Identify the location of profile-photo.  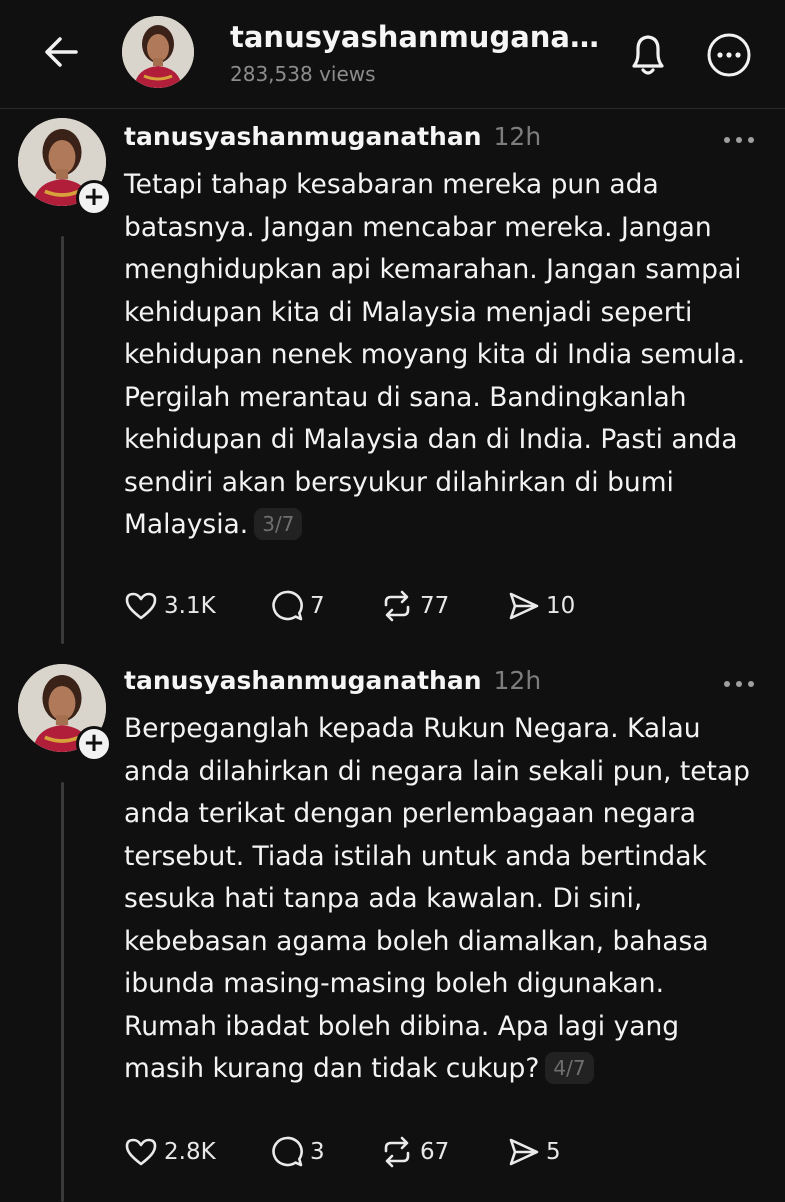
(158, 52).